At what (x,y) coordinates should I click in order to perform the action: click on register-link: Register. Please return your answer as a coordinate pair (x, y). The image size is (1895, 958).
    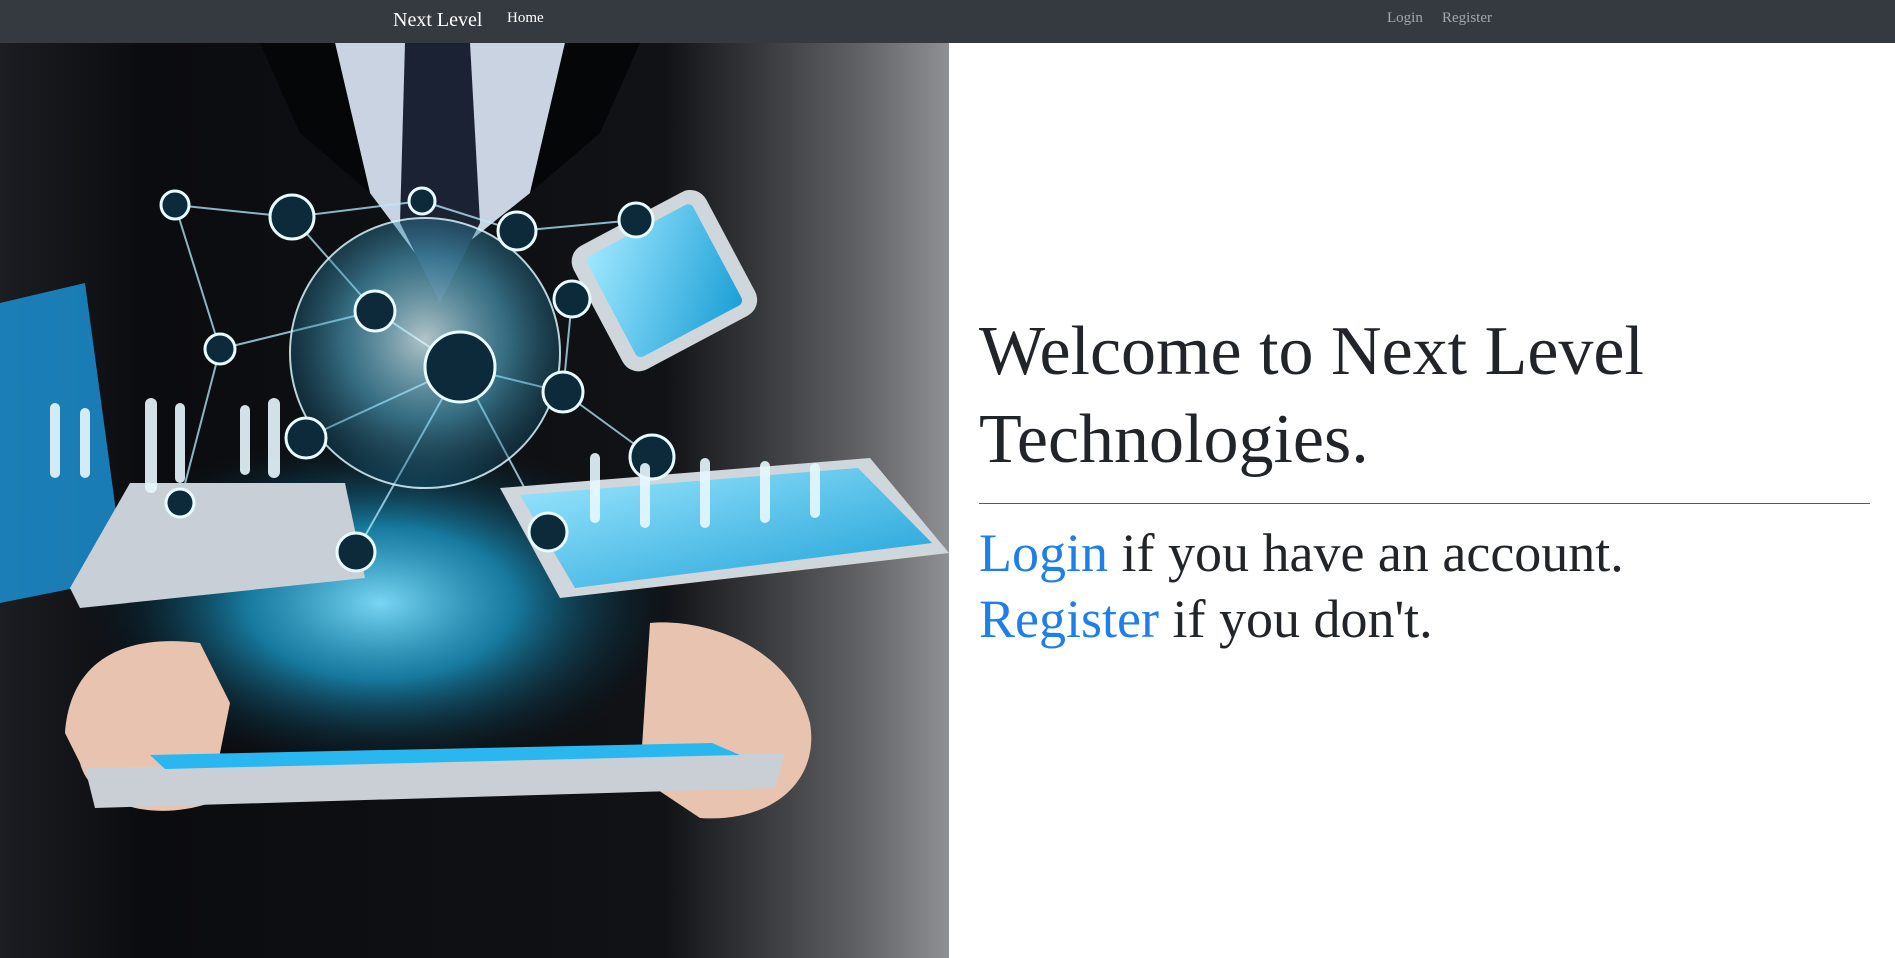
    Looking at the image, I should click on (1069, 619).